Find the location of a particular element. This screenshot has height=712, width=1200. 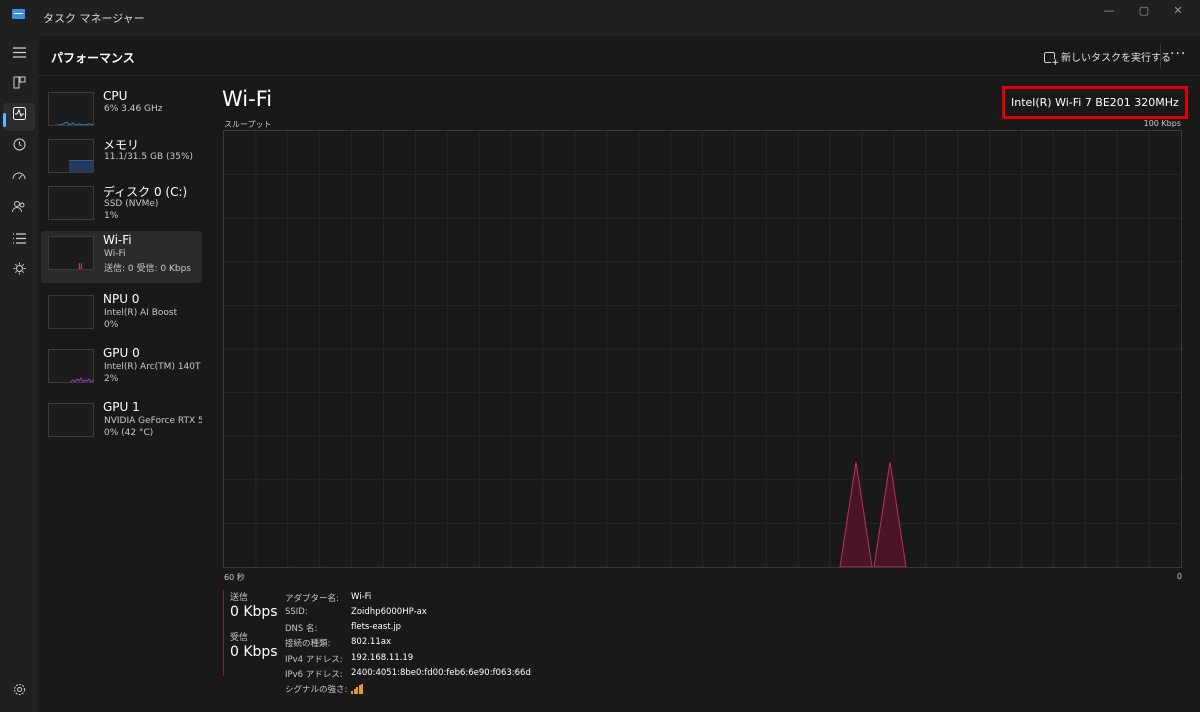

receive-value: 0 Kbps is located at coordinates (254, 652).